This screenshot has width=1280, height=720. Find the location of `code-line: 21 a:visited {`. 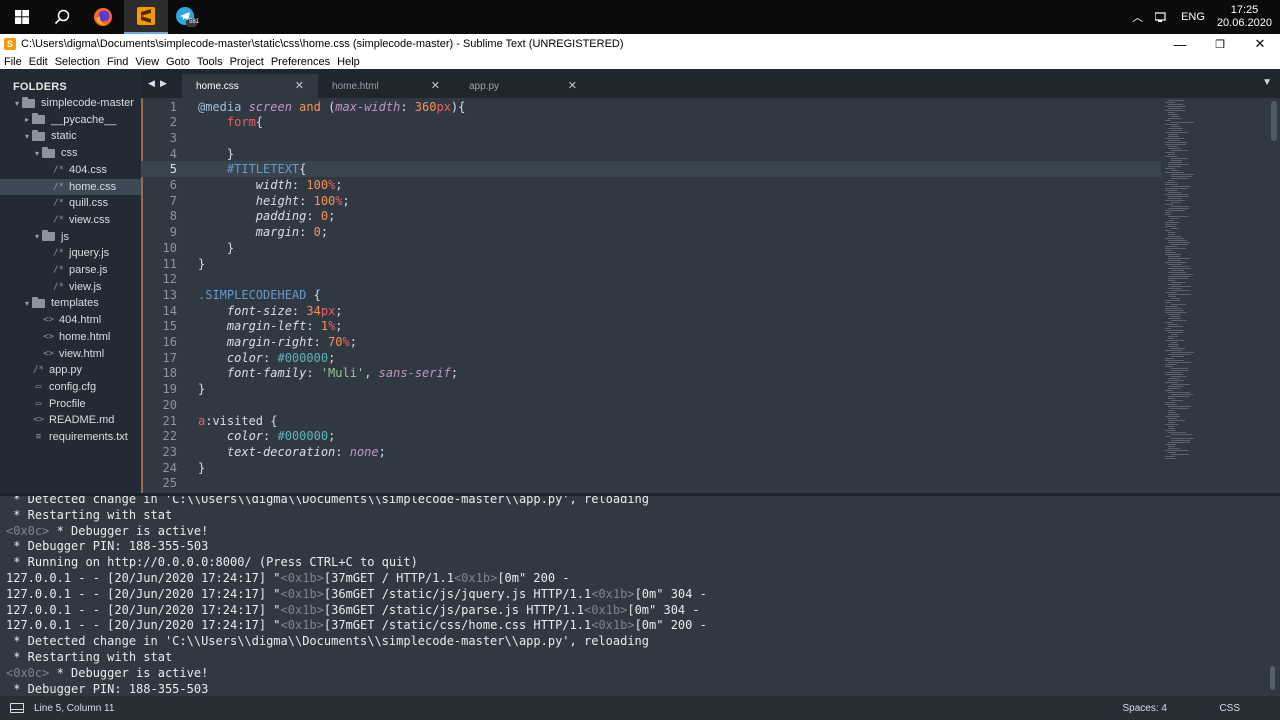

code-line: 21 a:visited { is located at coordinates (651, 421).